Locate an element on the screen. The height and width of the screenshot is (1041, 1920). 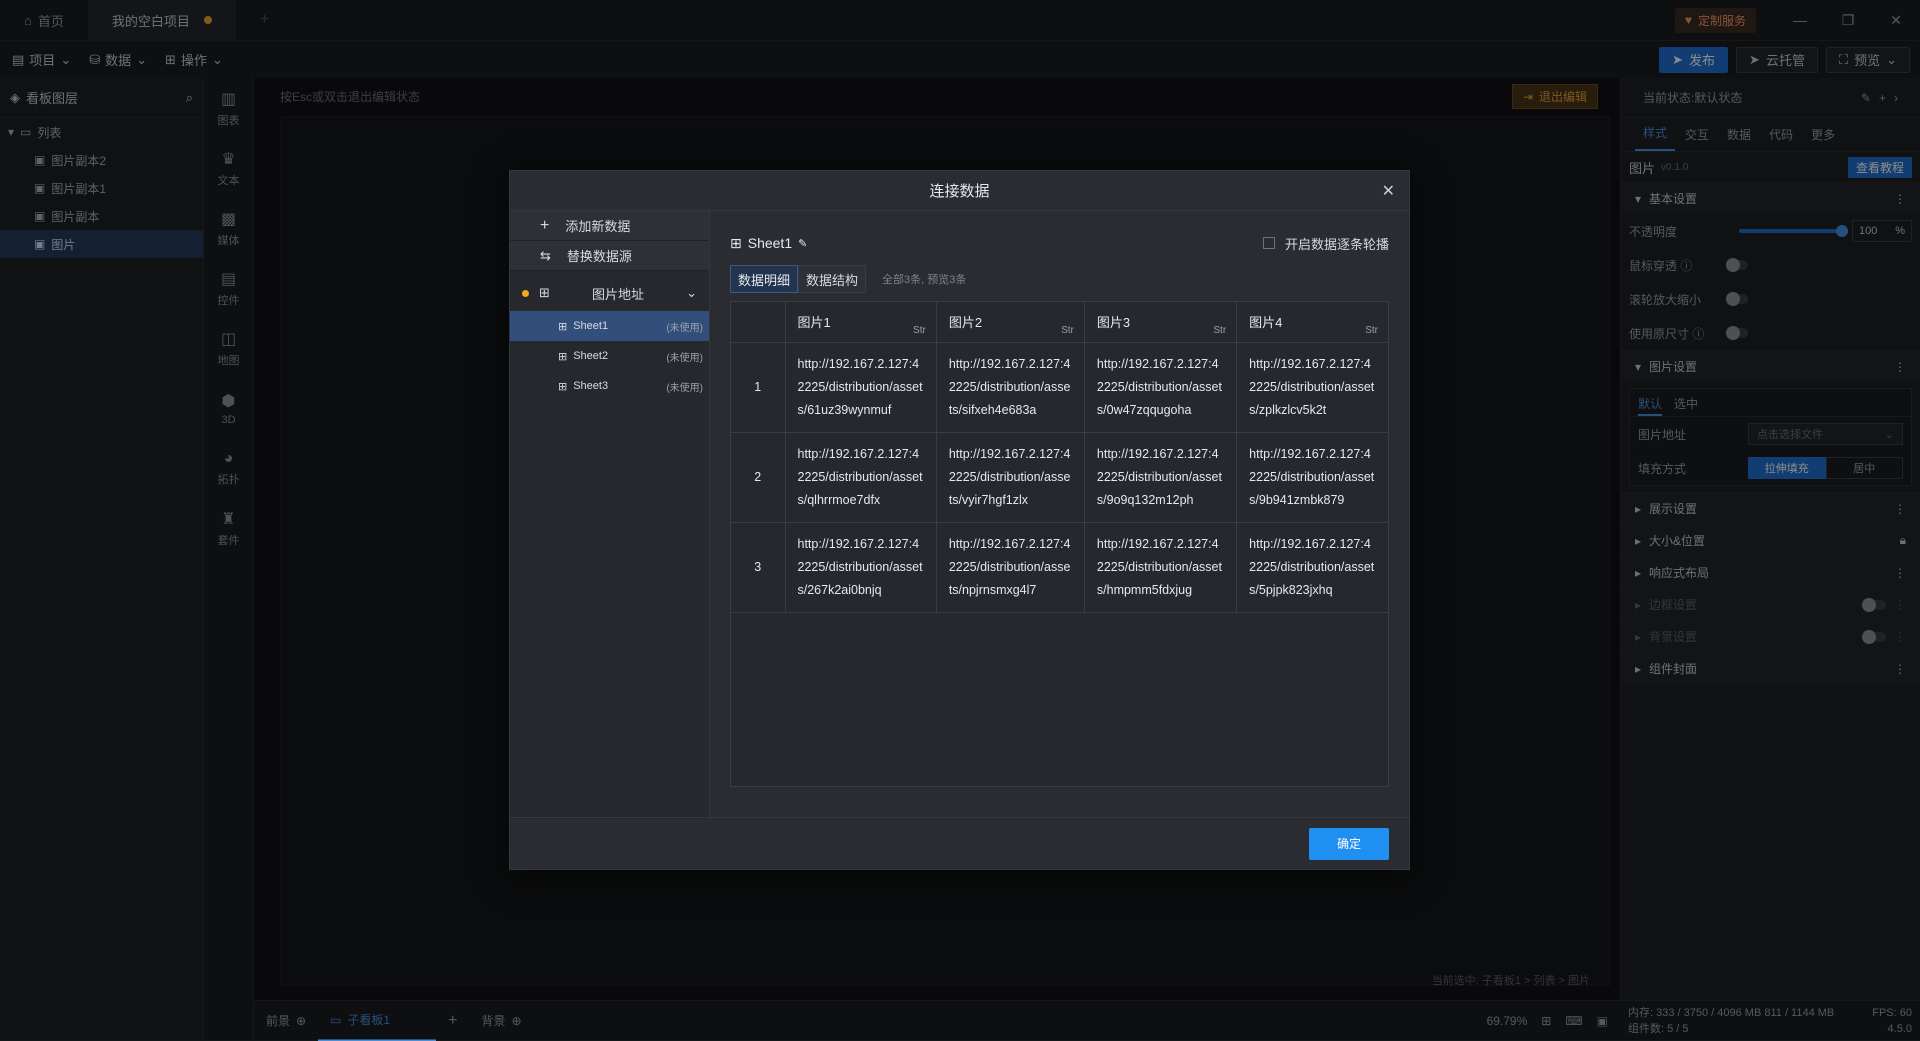
column-header-label: 图片2 is located at coordinates (965, 322).